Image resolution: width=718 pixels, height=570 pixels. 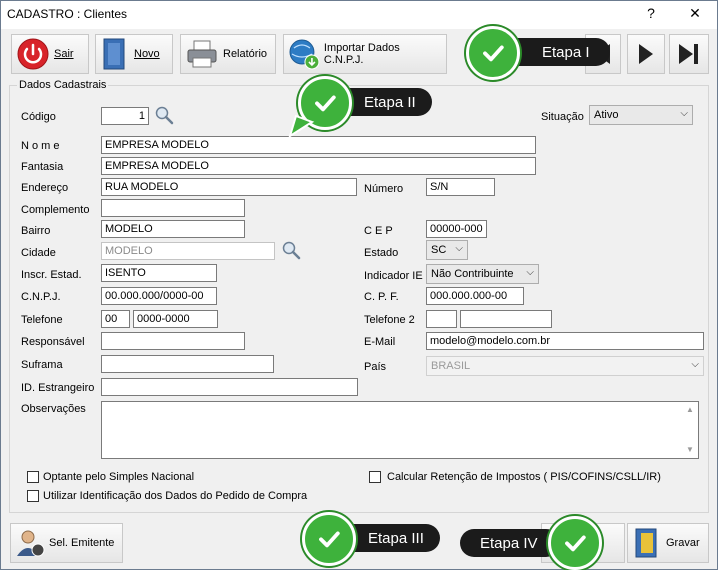 What do you see at coordinates (31, 543) in the screenshot?
I see `user-icon` at bounding box center [31, 543].